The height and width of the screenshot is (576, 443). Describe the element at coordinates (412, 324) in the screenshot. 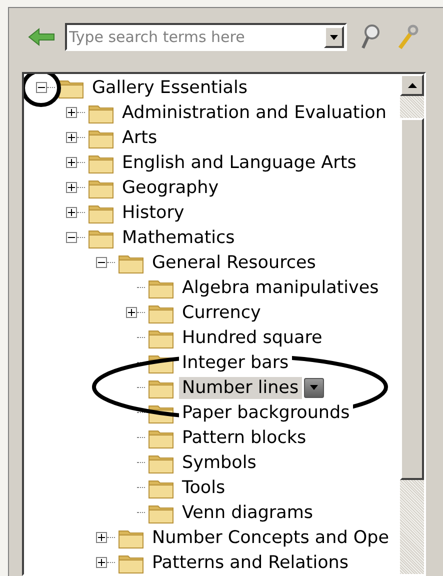

I see `scrollbar` at that location.